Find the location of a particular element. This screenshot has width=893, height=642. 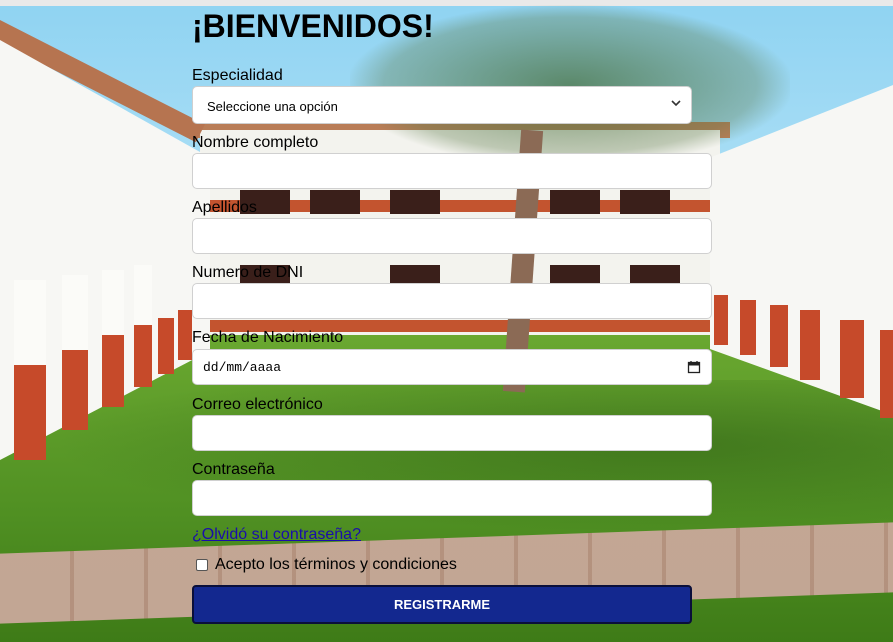

terms-label: Acepto los términos y condiciones is located at coordinates (336, 564).